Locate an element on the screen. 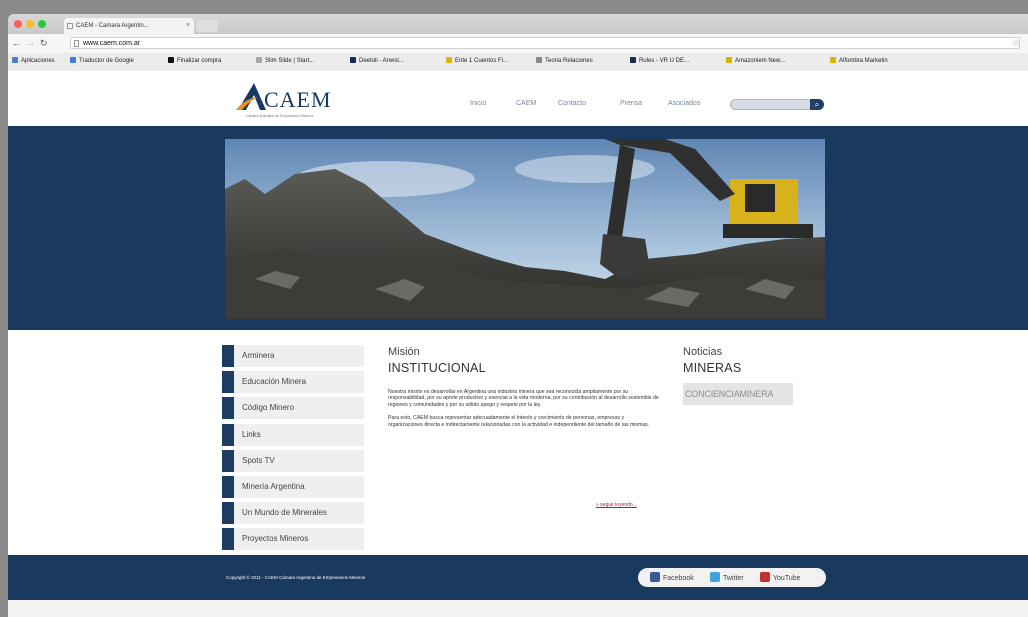 Image resolution: width=1028 pixels, height=617 pixels. facebook-icon is located at coordinates (655, 577).